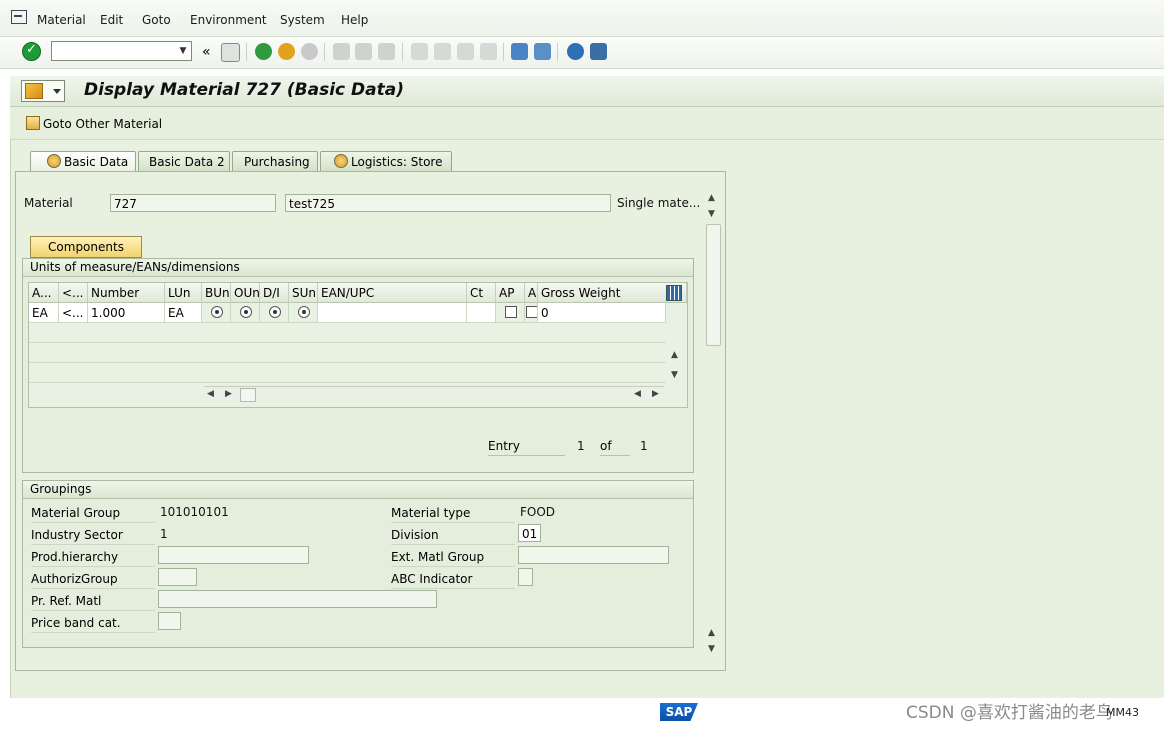  I want to click on oun-radio, so click(245, 313).